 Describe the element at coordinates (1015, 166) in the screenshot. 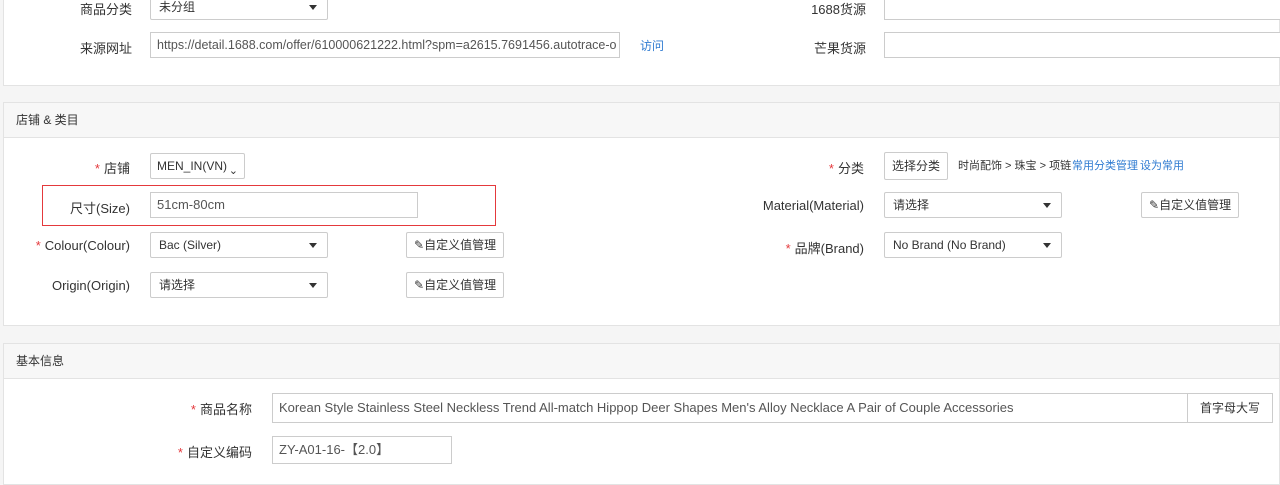

I see `category-path: 时尚配饰 > 珠宝 > 项链` at that location.